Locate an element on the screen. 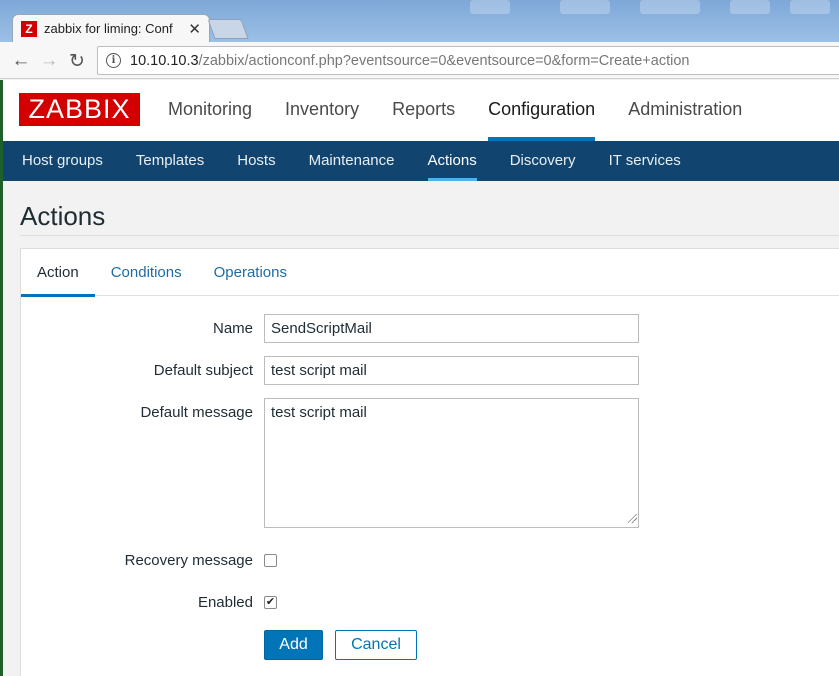 The width and height of the screenshot is (839, 676). menu-configuration: Configuration is located at coordinates (542, 110).